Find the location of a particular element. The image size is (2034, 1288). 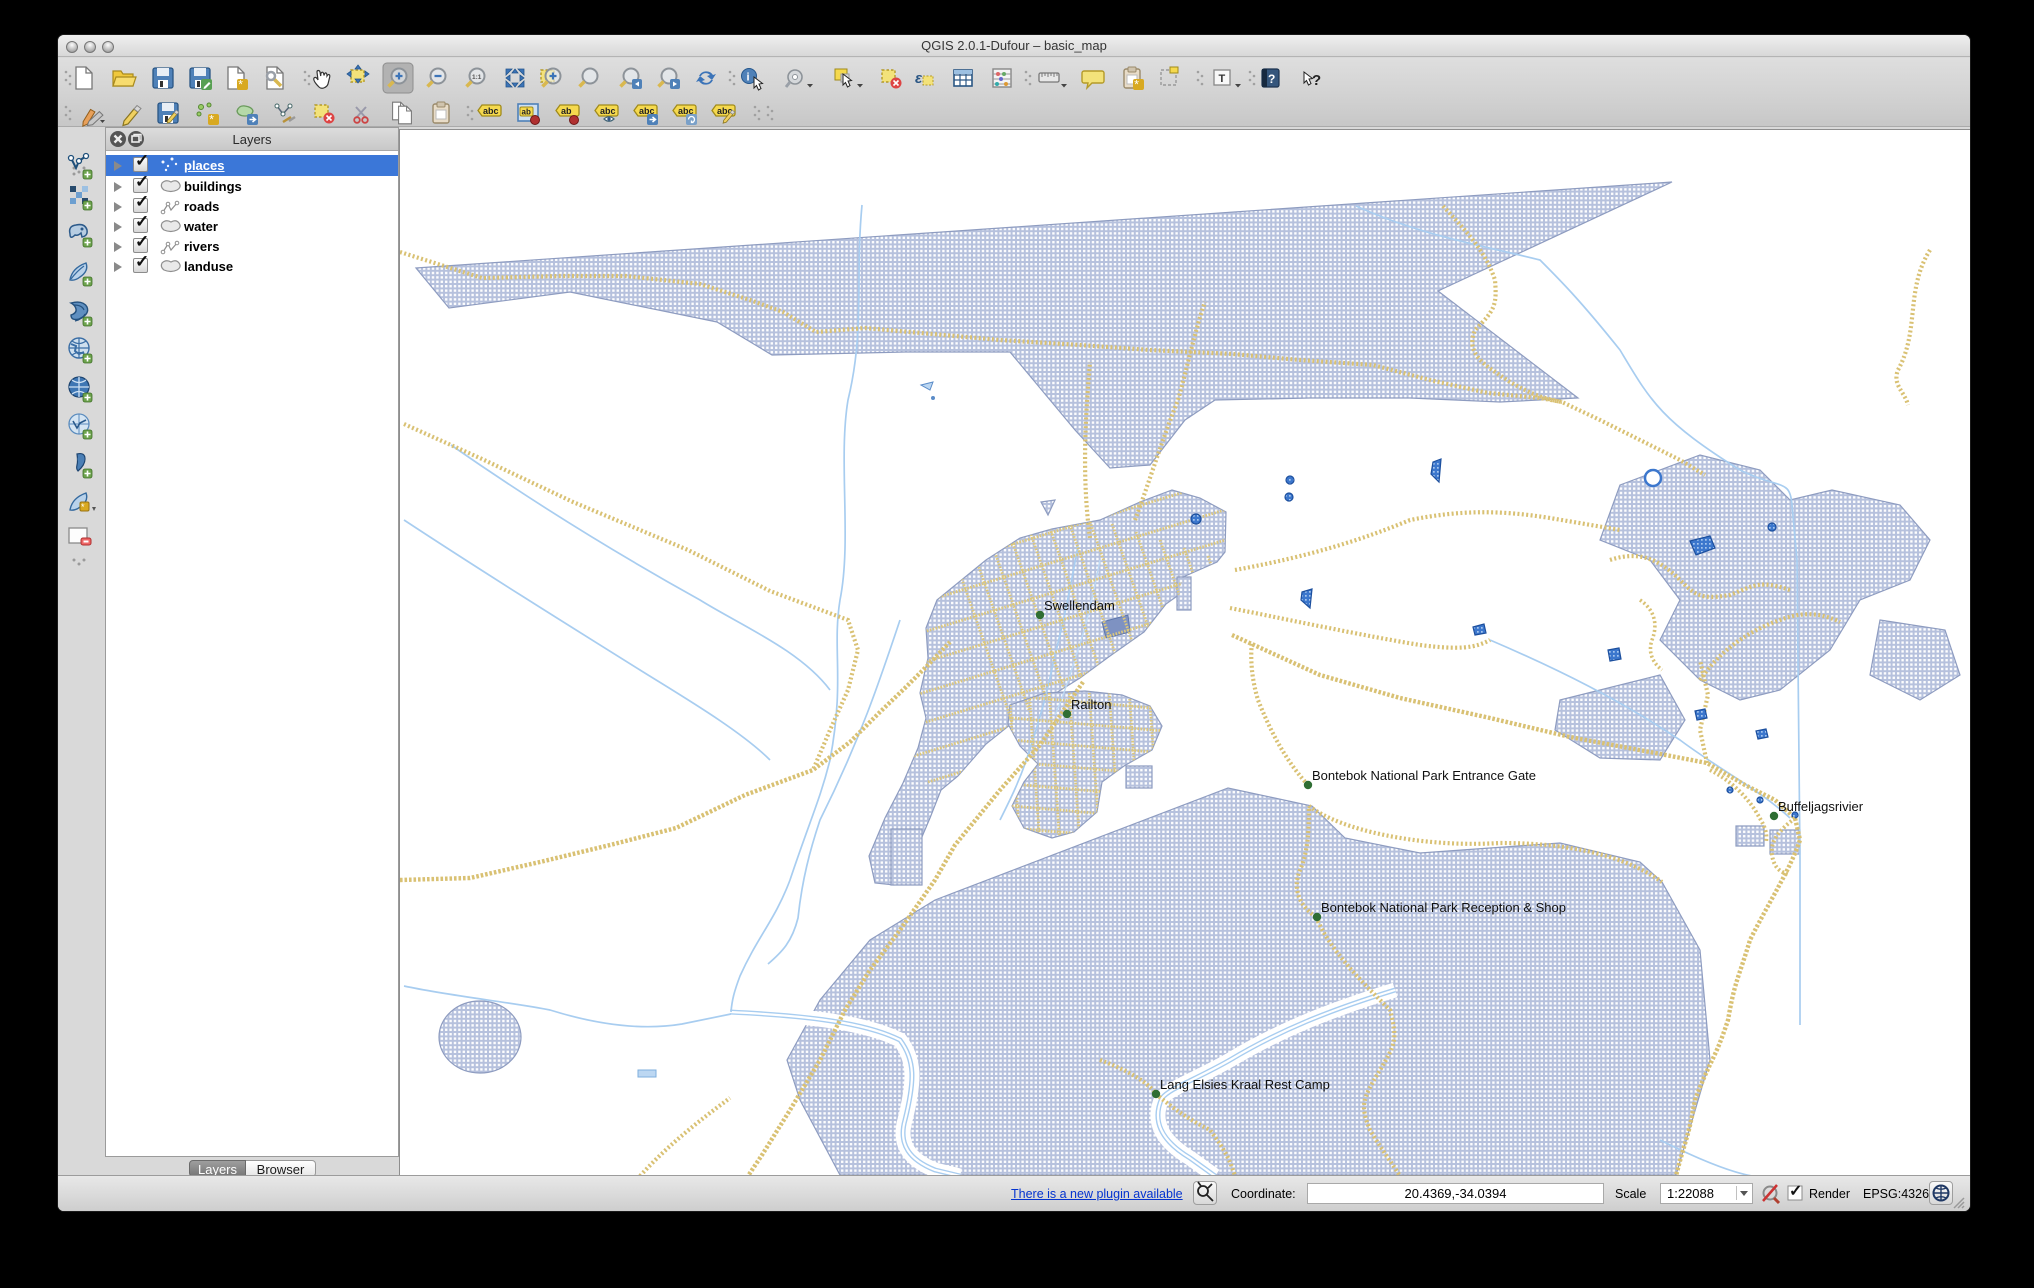

svg-text: Buffeljagsrivier is located at coordinates (1821, 806).